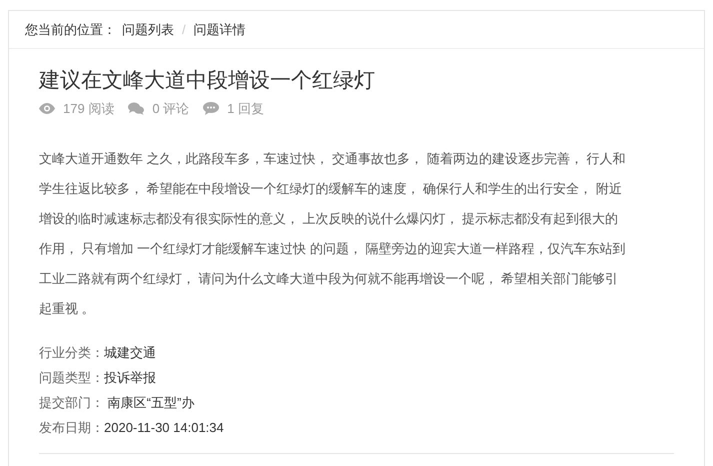 The height and width of the screenshot is (466, 713). Describe the element at coordinates (148, 30) in the screenshot. I see `breadcrumb-link: 问题列表` at that location.